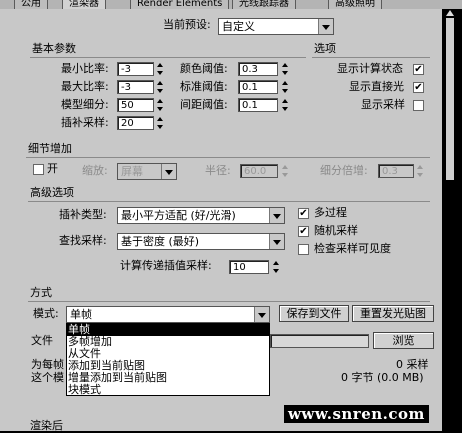  Describe the element at coordinates (83, 214) in the screenshot. I see `interp-type-label: 插补类型:` at that location.